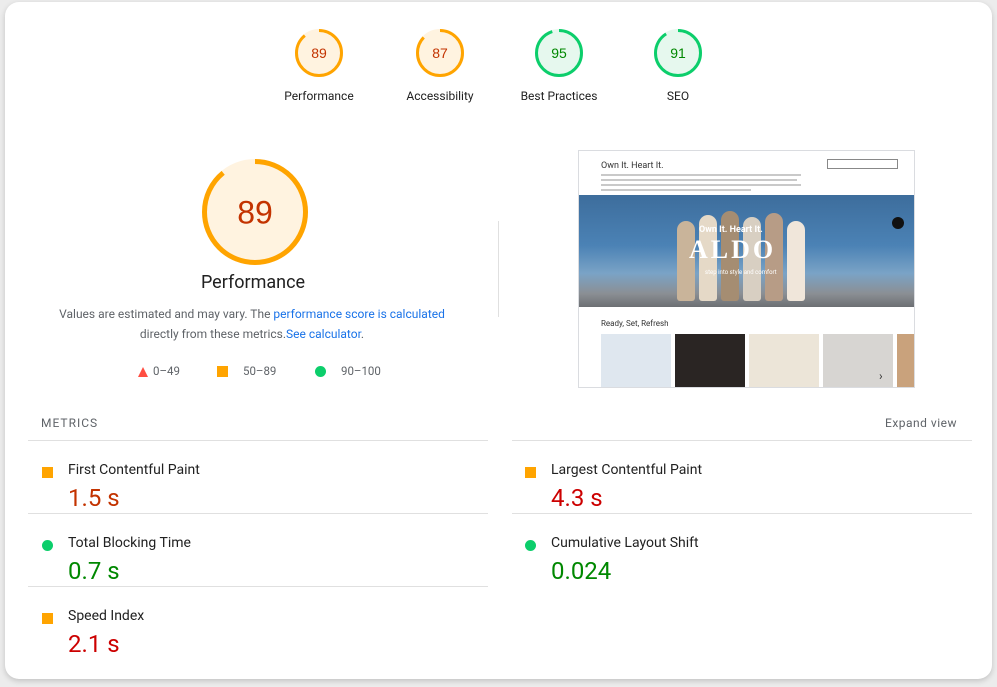 This screenshot has width=997, height=687. I want to click on legend-fail: 0–49, so click(177, 372).